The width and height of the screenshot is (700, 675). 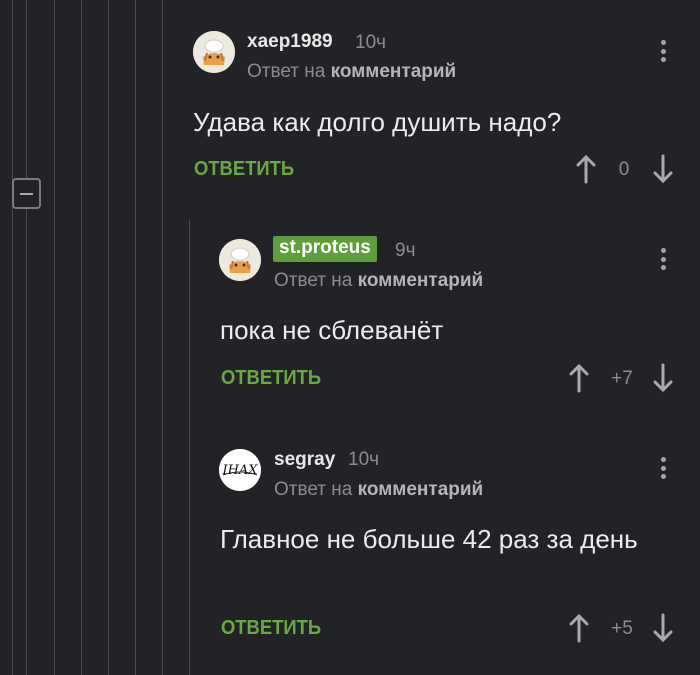 I want to click on reply-button: ОТВЕТИТЬ, so click(x=271, y=628).